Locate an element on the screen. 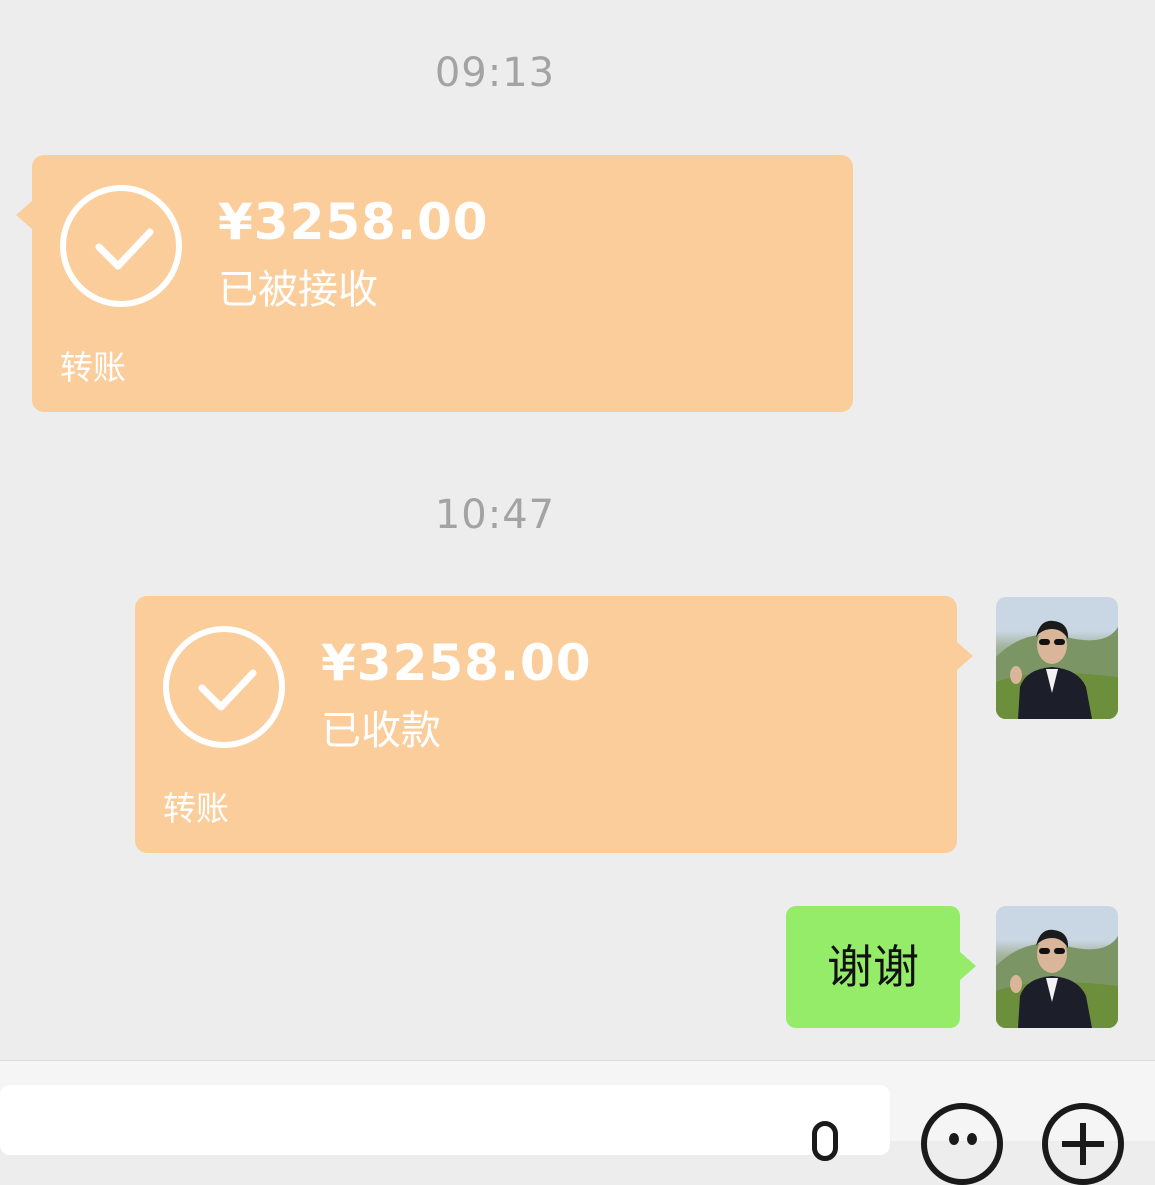 The width and height of the screenshot is (1155, 1185). input-bar is located at coordinates (577, 1122).